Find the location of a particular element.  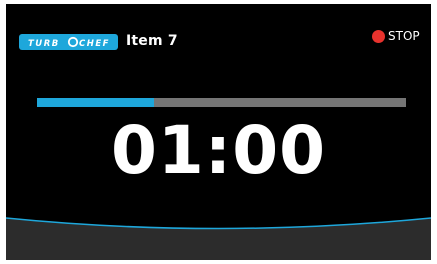

stop-button: STOP is located at coordinates (400, 36).